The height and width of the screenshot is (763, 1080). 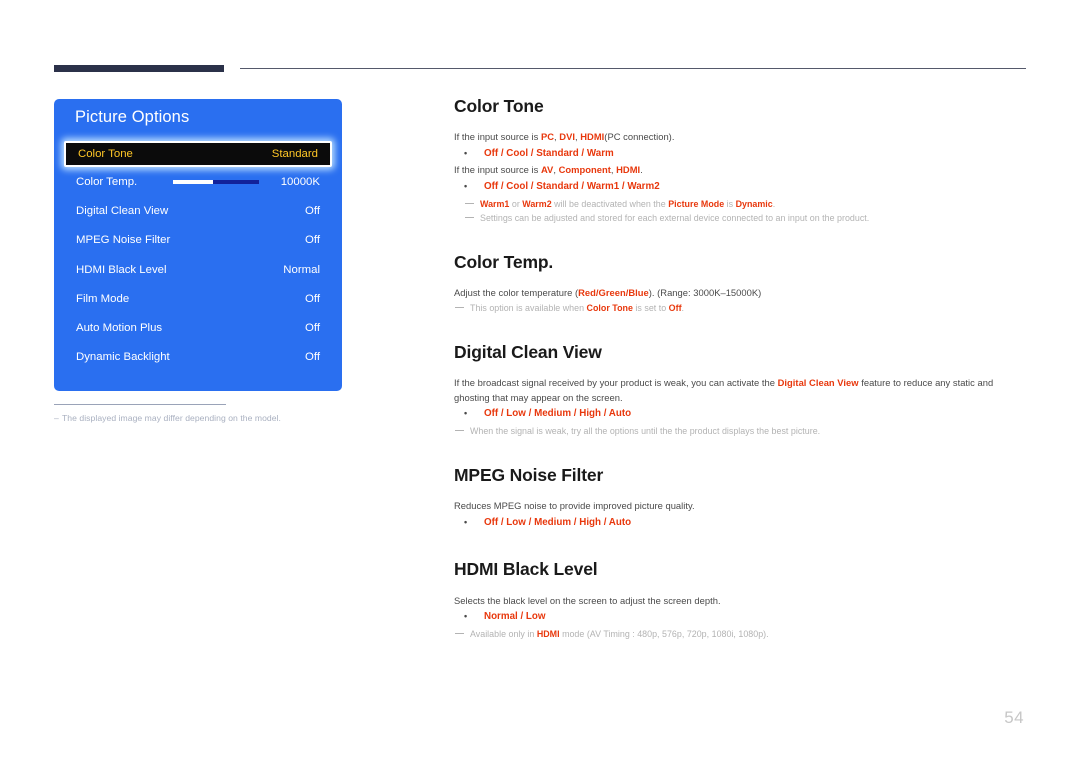 I want to click on footnote-divider, so click(x=140, y=404).